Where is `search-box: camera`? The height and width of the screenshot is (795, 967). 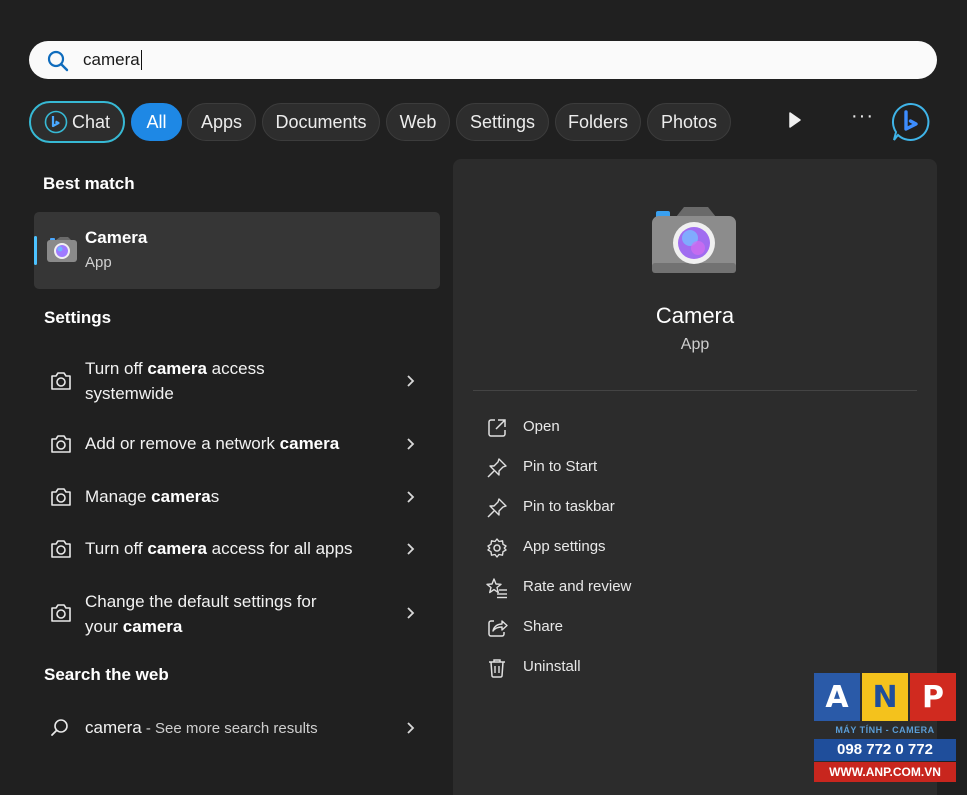 search-box: camera is located at coordinates (483, 60).